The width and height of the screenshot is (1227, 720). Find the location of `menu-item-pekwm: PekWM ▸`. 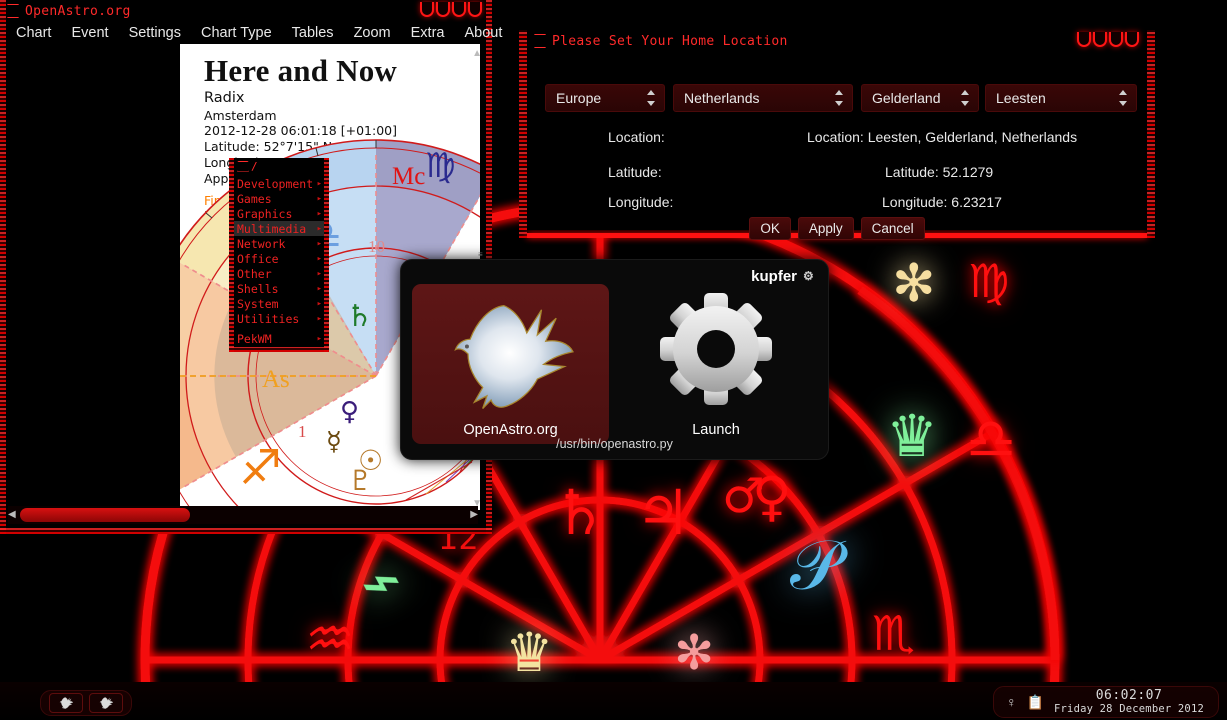

menu-item-pekwm: PekWM ▸ is located at coordinates (279, 338).